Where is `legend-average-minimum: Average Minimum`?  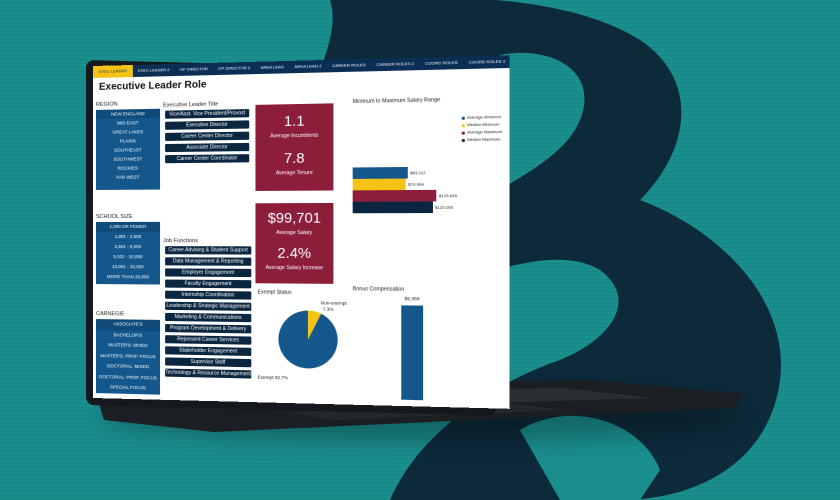 legend-average-minimum: Average Minimum is located at coordinates (481, 117).